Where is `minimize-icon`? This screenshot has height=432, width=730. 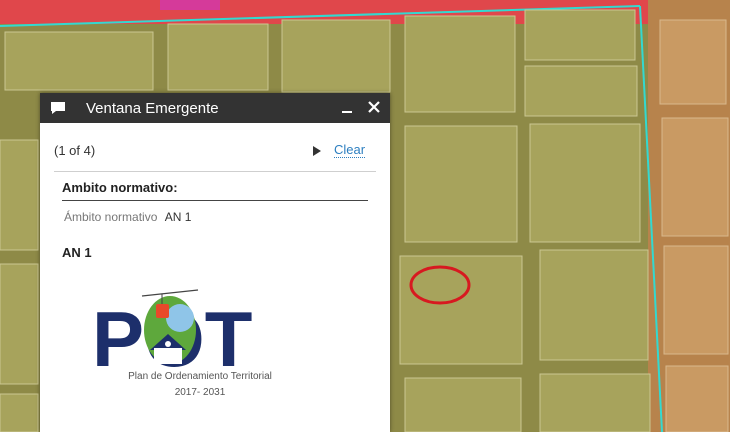
minimize-icon is located at coordinates (347, 107).